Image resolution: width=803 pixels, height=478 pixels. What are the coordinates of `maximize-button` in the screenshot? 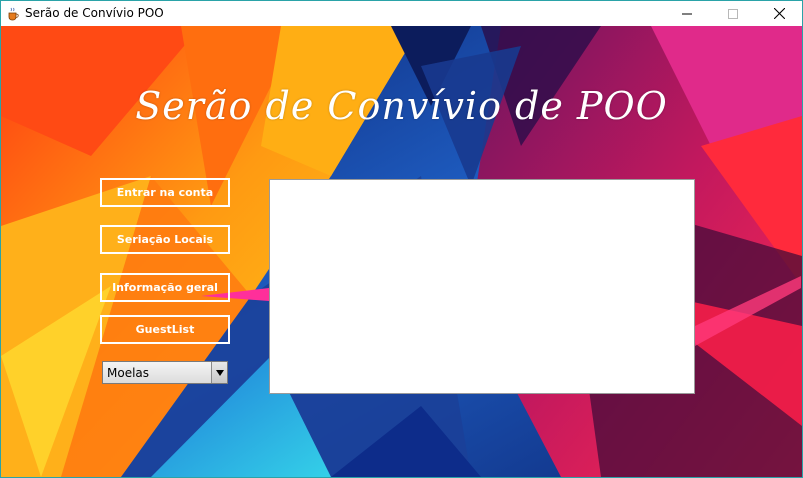 It's located at (733, 13).